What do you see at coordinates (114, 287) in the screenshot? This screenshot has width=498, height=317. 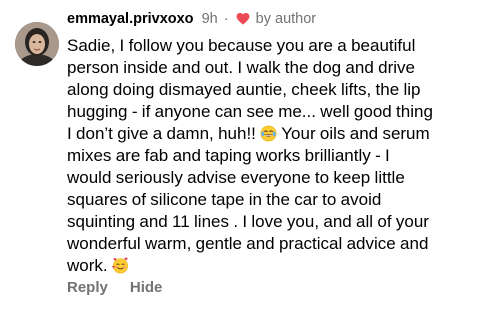 I see `comment-actions: Reply Hide` at bounding box center [114, 287].